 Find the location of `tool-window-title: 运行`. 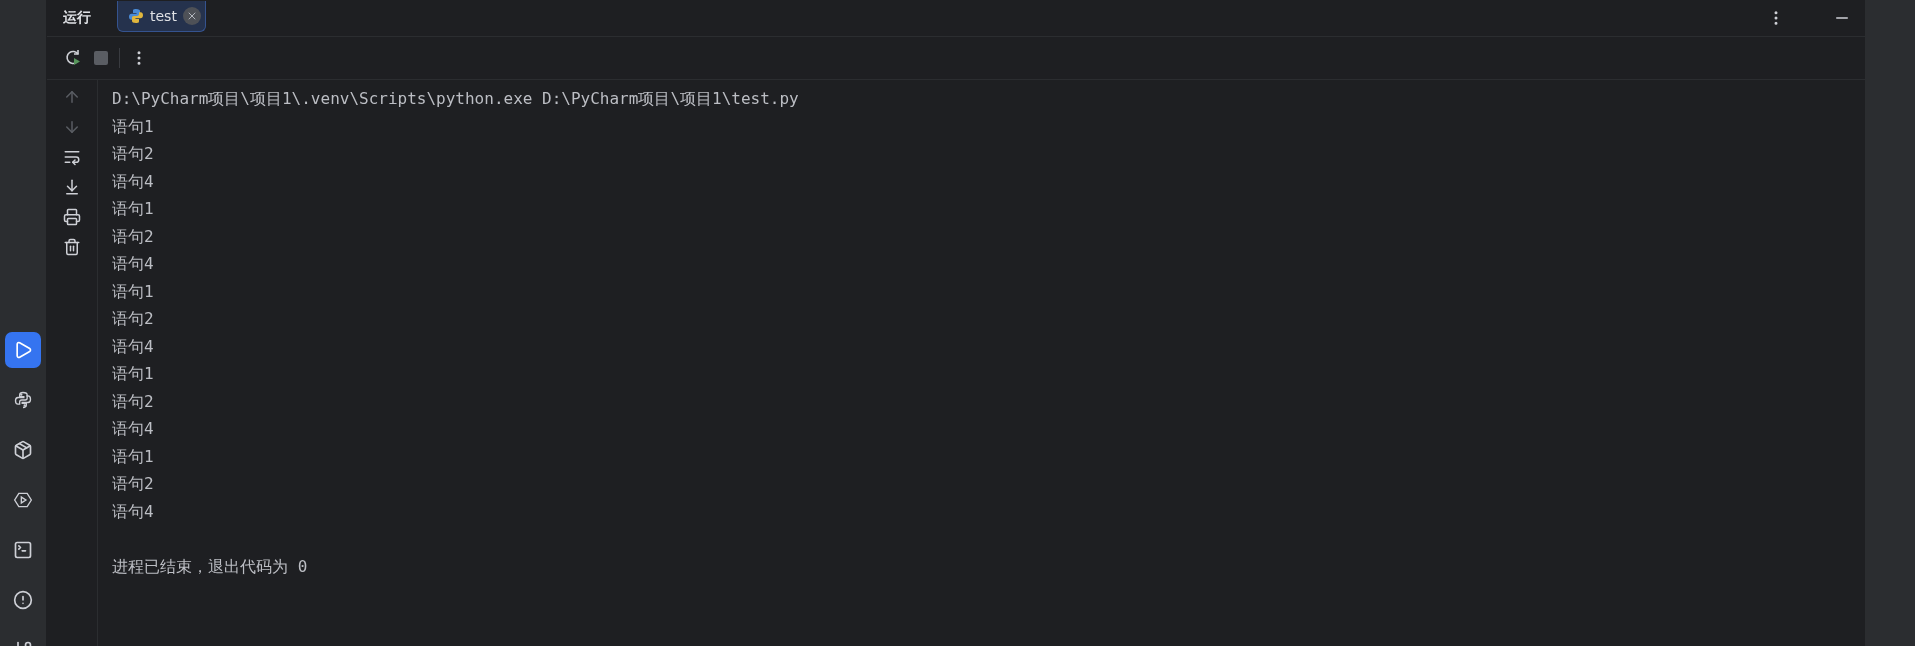

tool-window-title: 运行 is located at coordinates (77, 18).